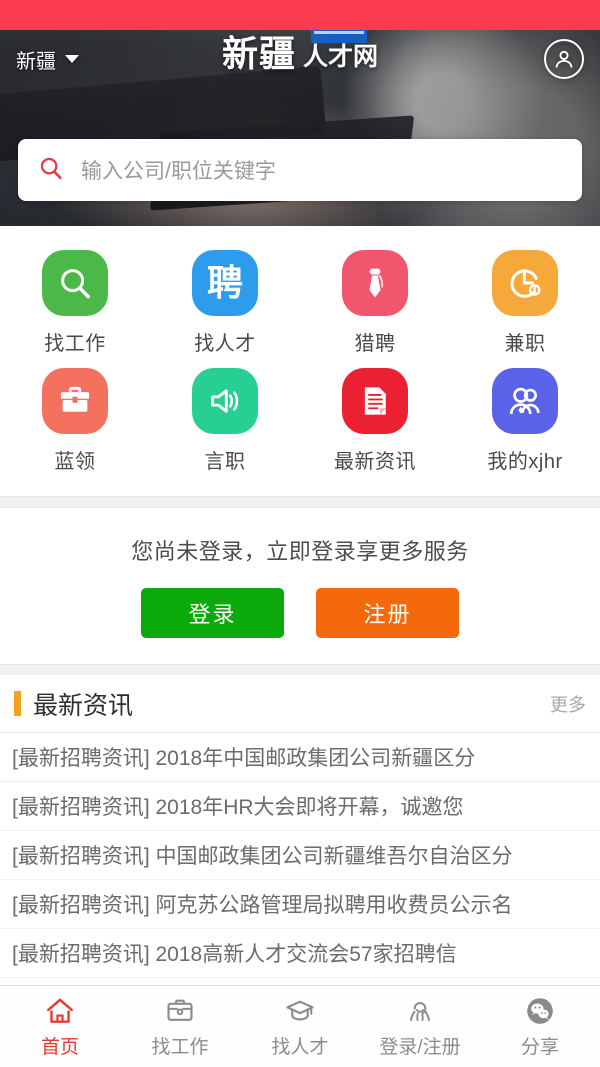 This screenshot has height=1067, width=600. What do you see at coordinates (17, 703) in the screenshot?
I see `section-accent-bar` at bounding box center [17, 703].